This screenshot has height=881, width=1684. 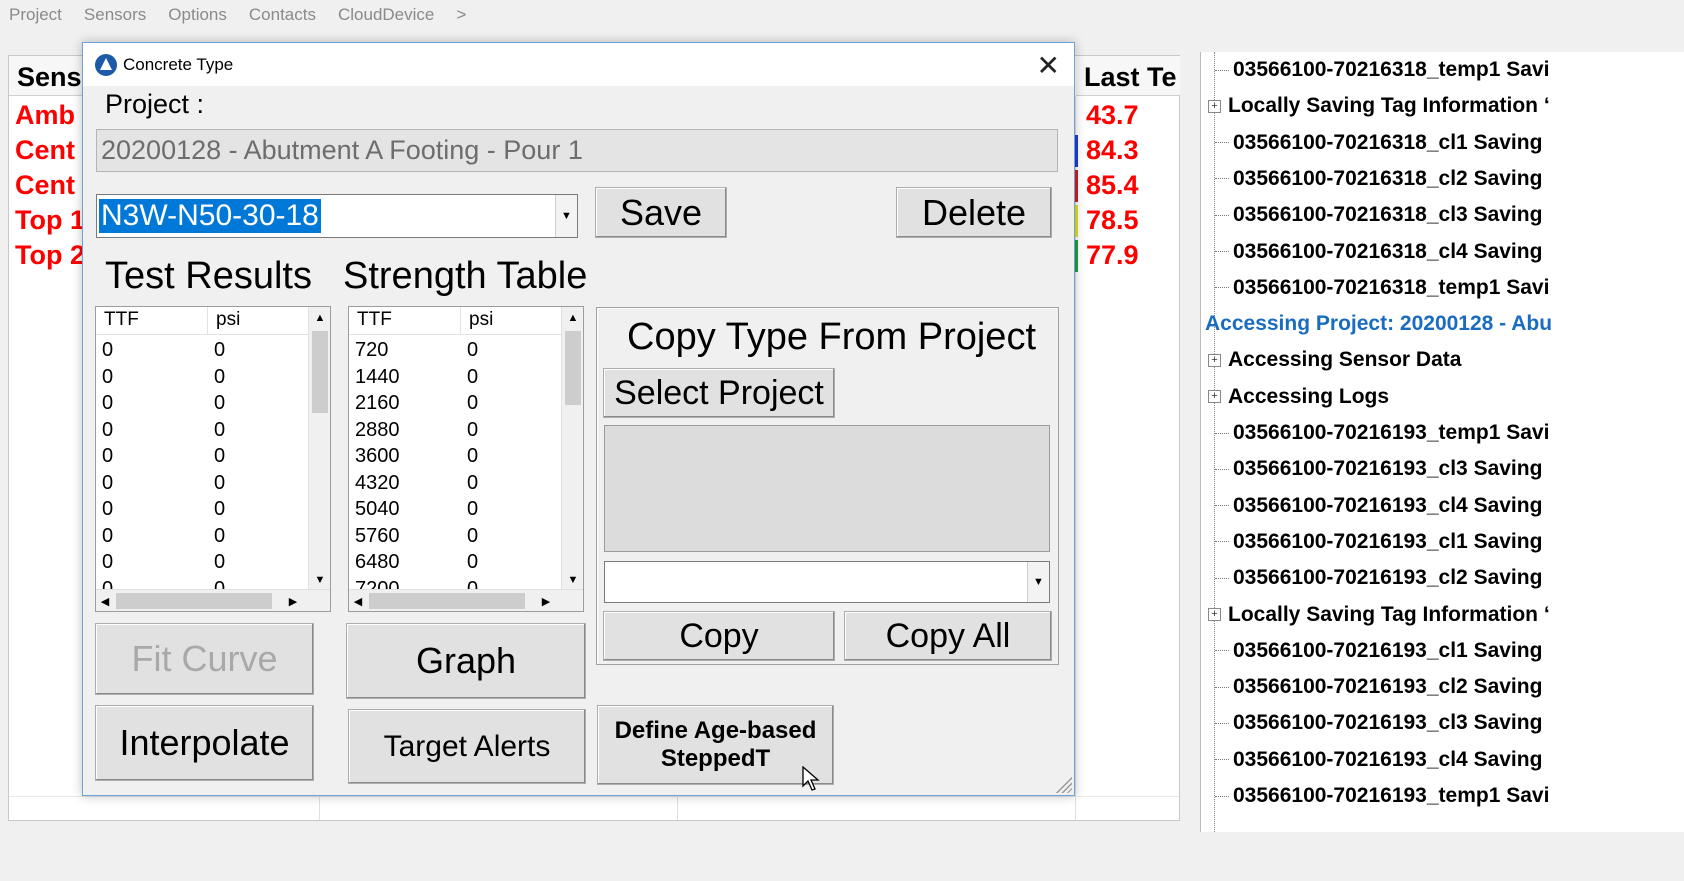 What do you see at coordinates (35, 15) in the screenshot?
I see `menu-project: Project` at bounding box center [35, 15].